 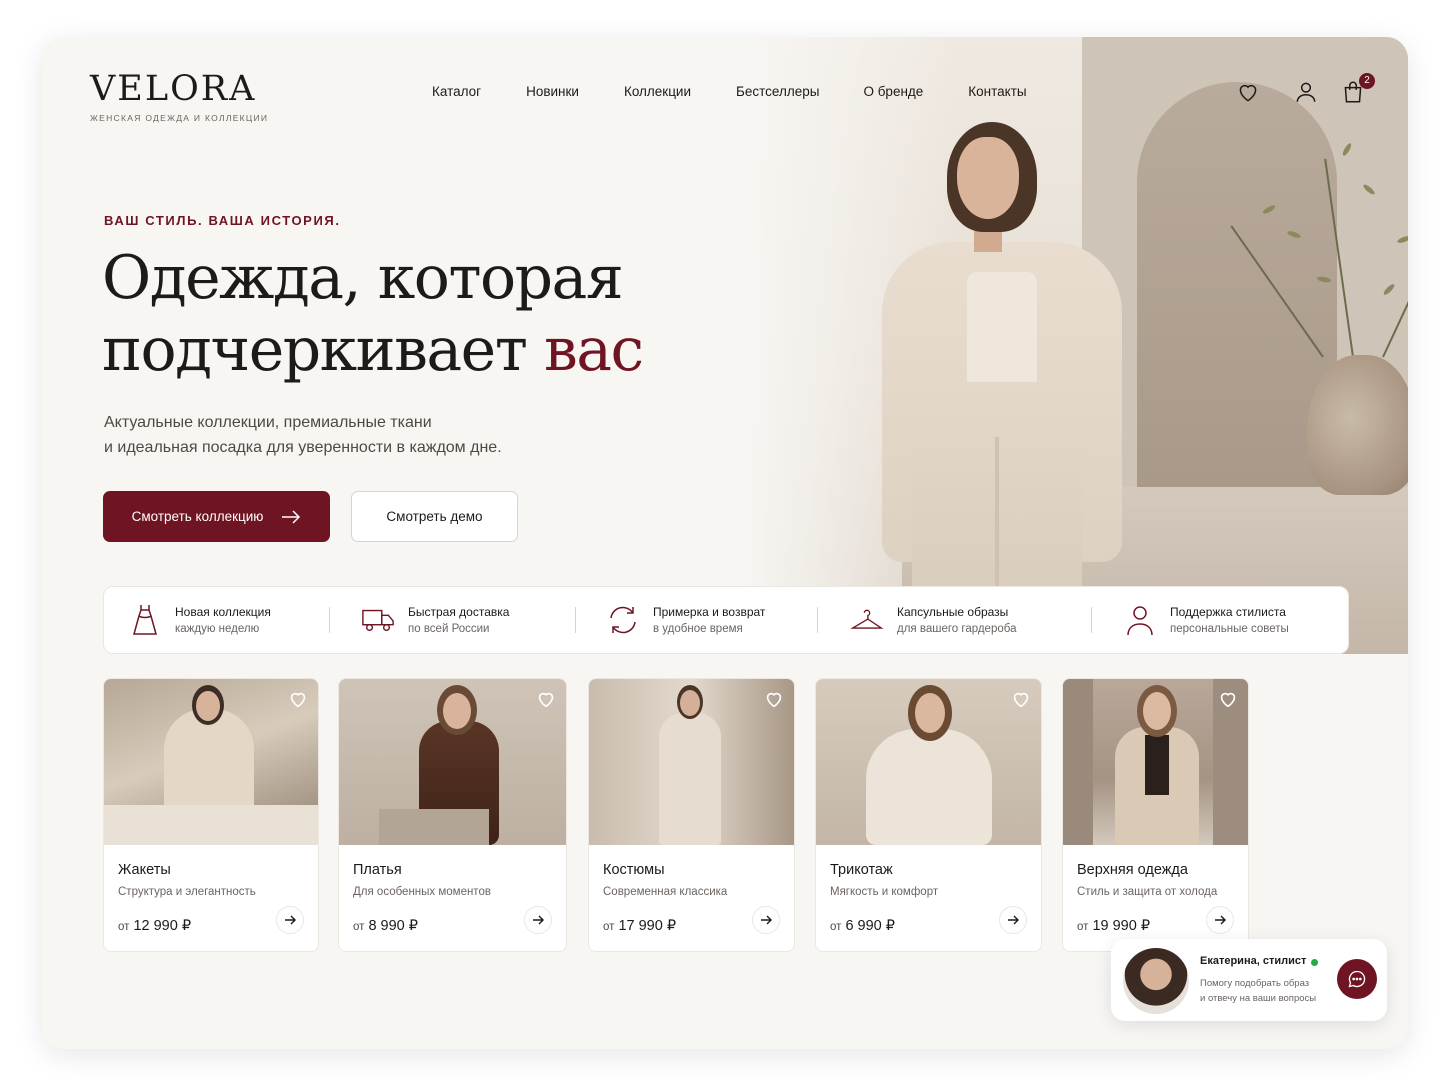 What do you see at coordinates (449, 629) in the screenshot?
I see `feature-sub: по всей России` at bounding box center [449, 629].